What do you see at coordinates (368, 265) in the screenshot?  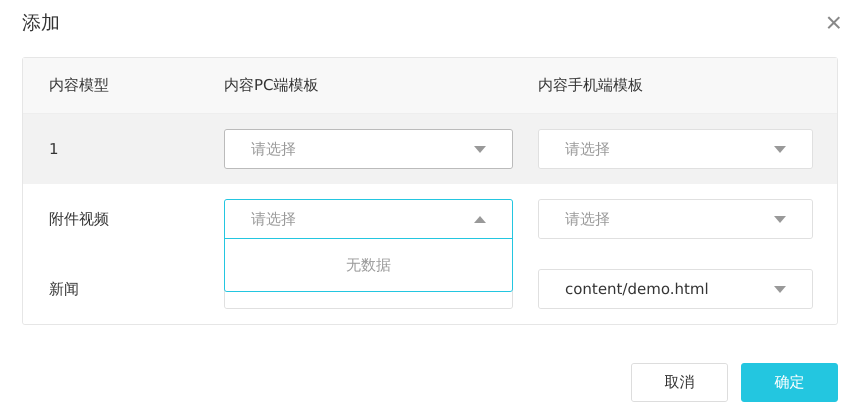 I see `empty-message: 无数据` at bounding box center [368, 265].